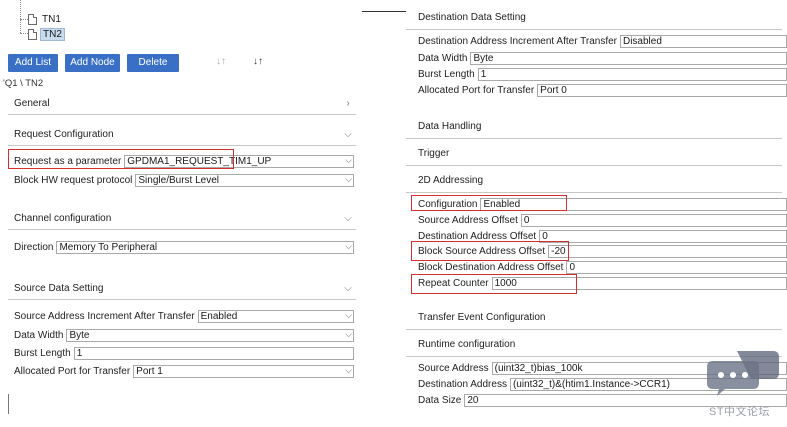 This screenshot has height=427, width=787. Describe the element at coordinates (440, 400) in the screenshot. I see `field-label: Data Size` at that location.